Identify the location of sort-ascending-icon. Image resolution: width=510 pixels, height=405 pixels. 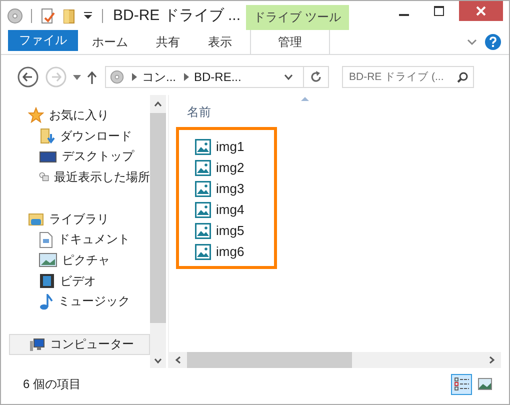
(305, 99).